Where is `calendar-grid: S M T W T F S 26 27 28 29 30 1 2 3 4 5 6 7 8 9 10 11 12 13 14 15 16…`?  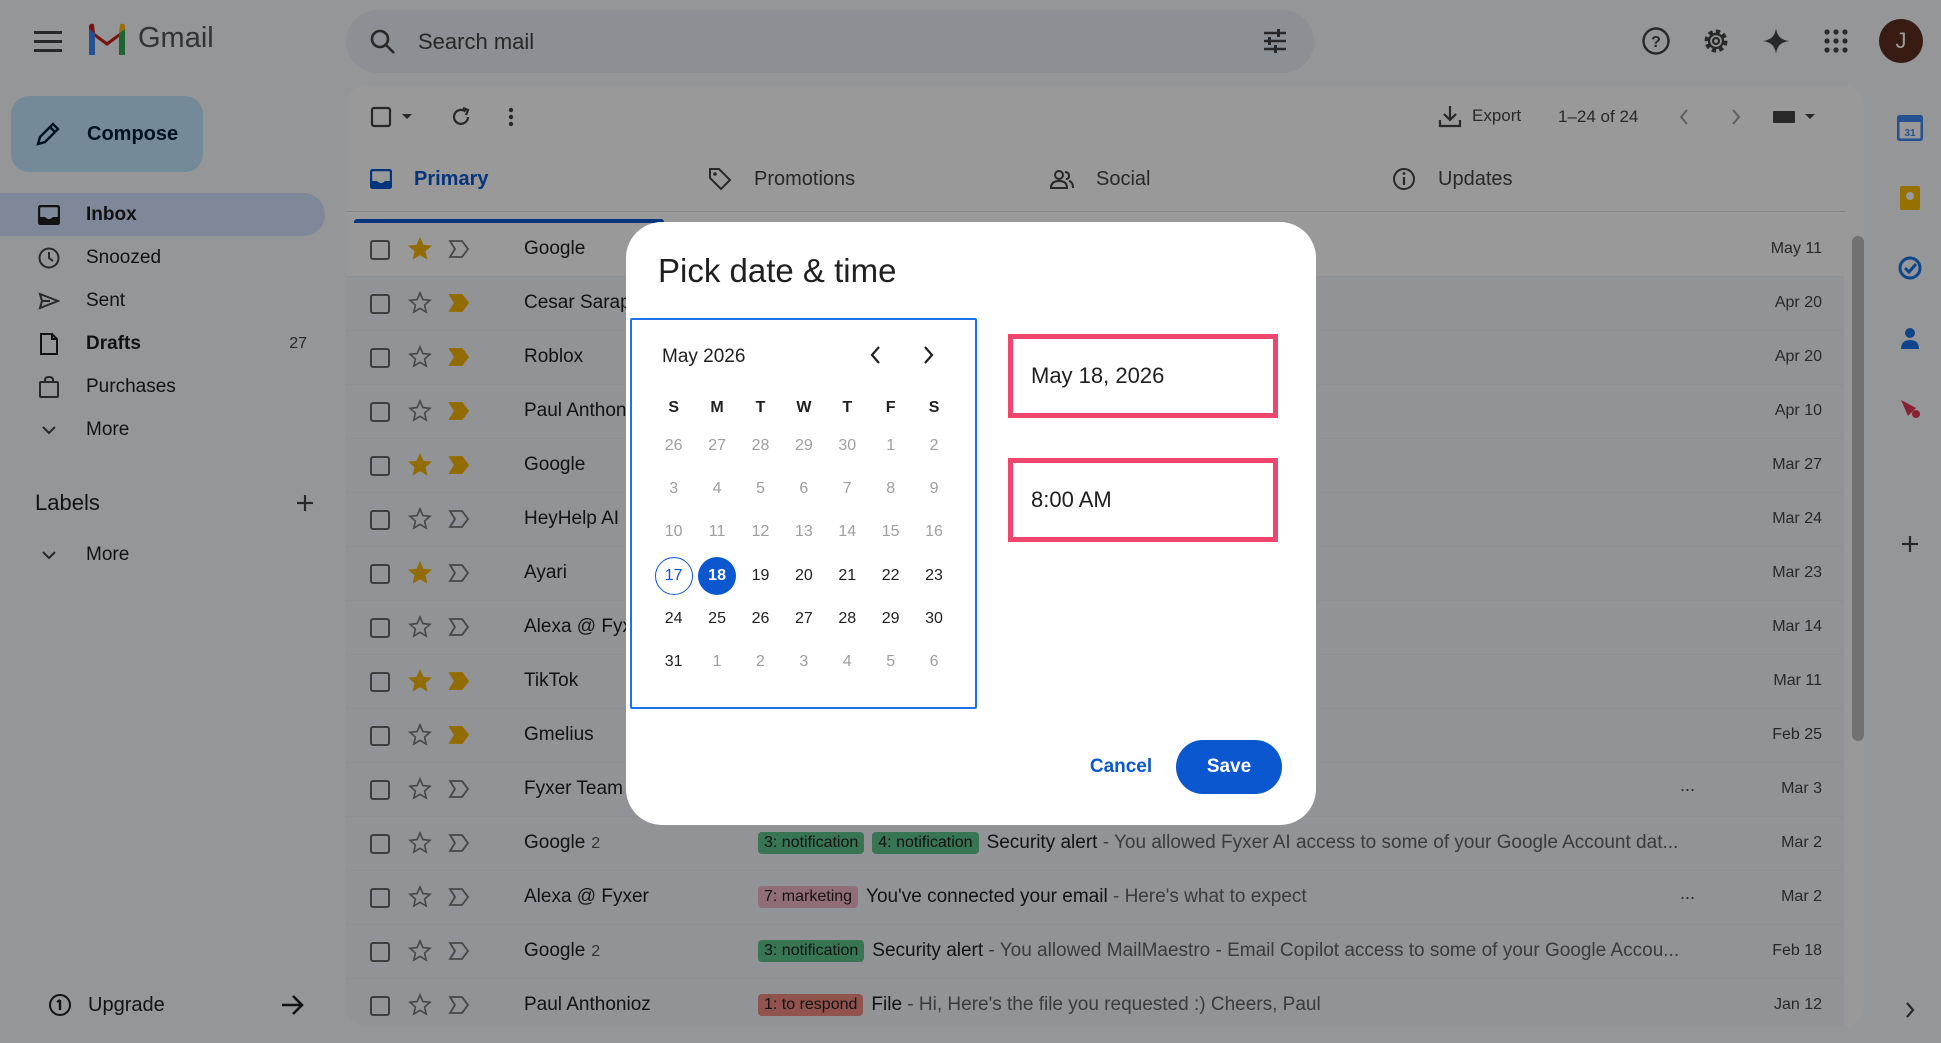
calendar-grid: S M T W T F S 26 27 28 29 30 1 2 3 4 5 6 7 8 9 10 11 12 13 14 15 16… is located at coordinates (804, 538).